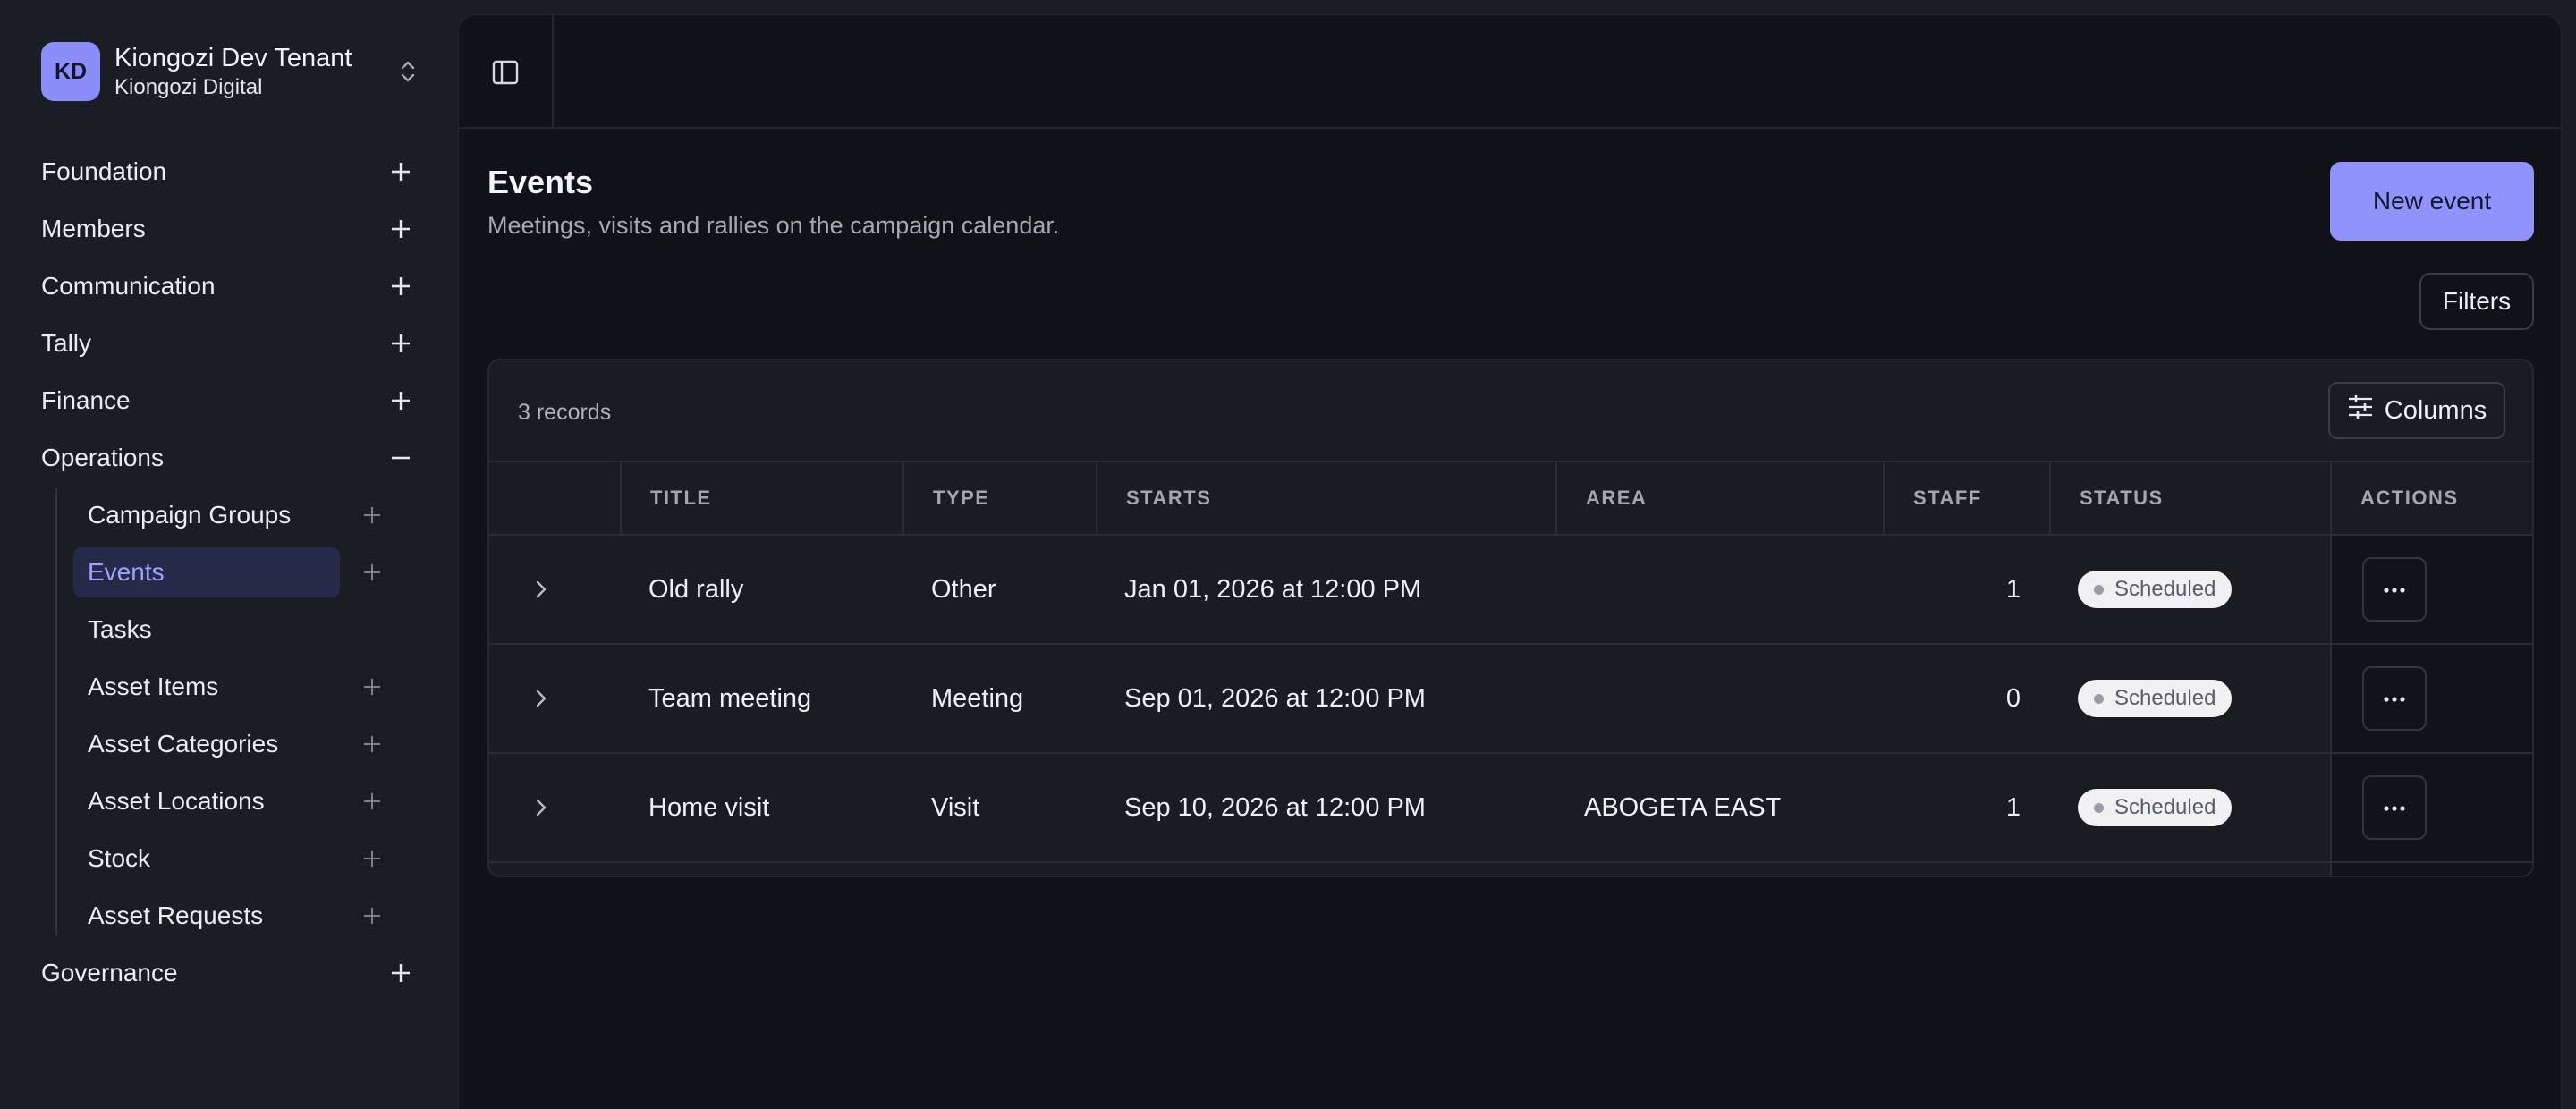 This screenshot has width=2576, height=1109. What do you see at coordinates (86, 400) in the screenshot?
I see `sidebar-item-label: Finance` at bounding box center [86, 400].